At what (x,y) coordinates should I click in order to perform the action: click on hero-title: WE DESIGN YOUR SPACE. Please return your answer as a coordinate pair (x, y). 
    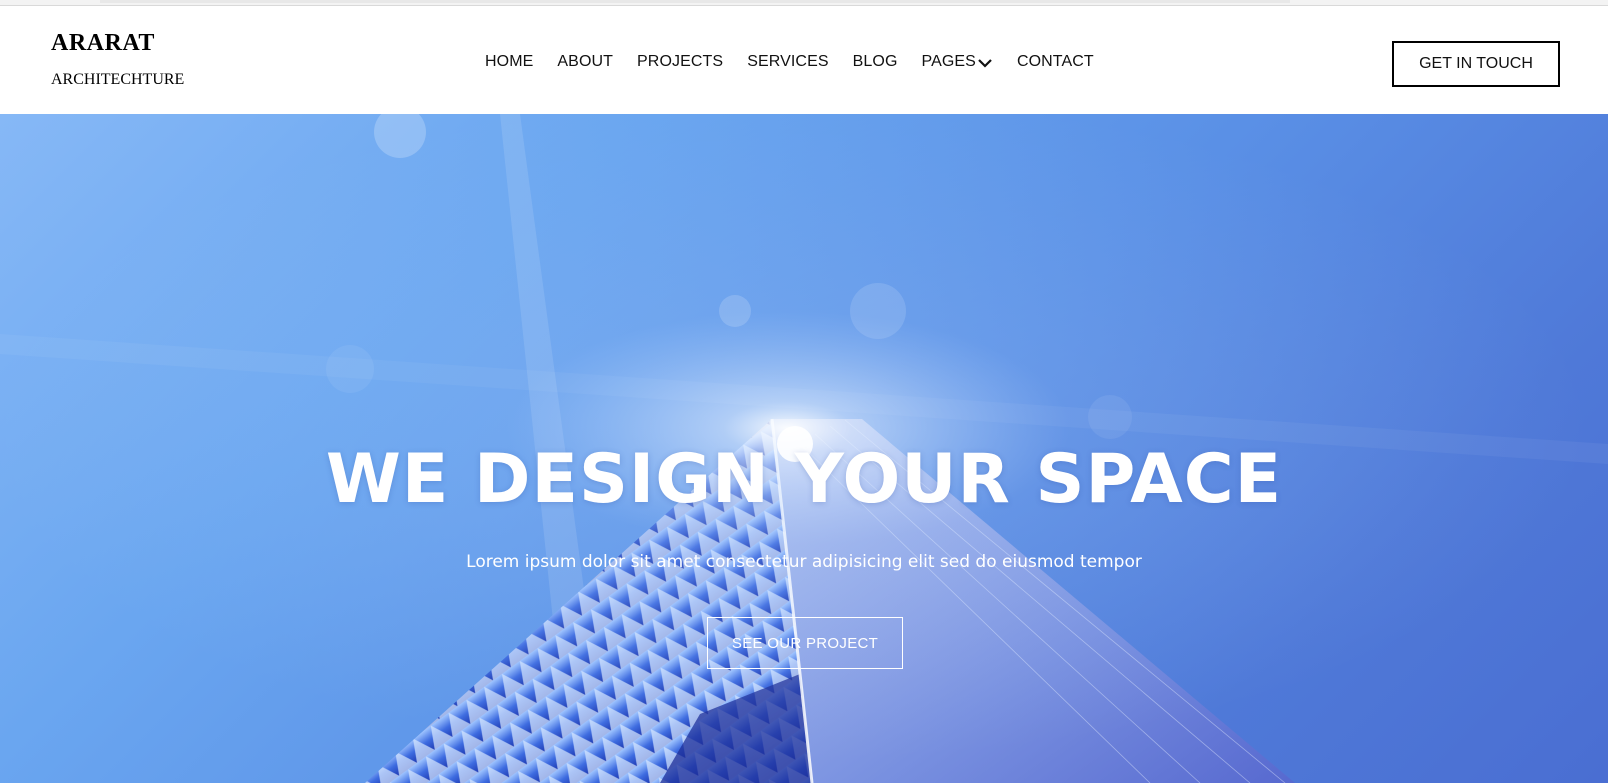
    Looking at the image, I should click on (804, 479).